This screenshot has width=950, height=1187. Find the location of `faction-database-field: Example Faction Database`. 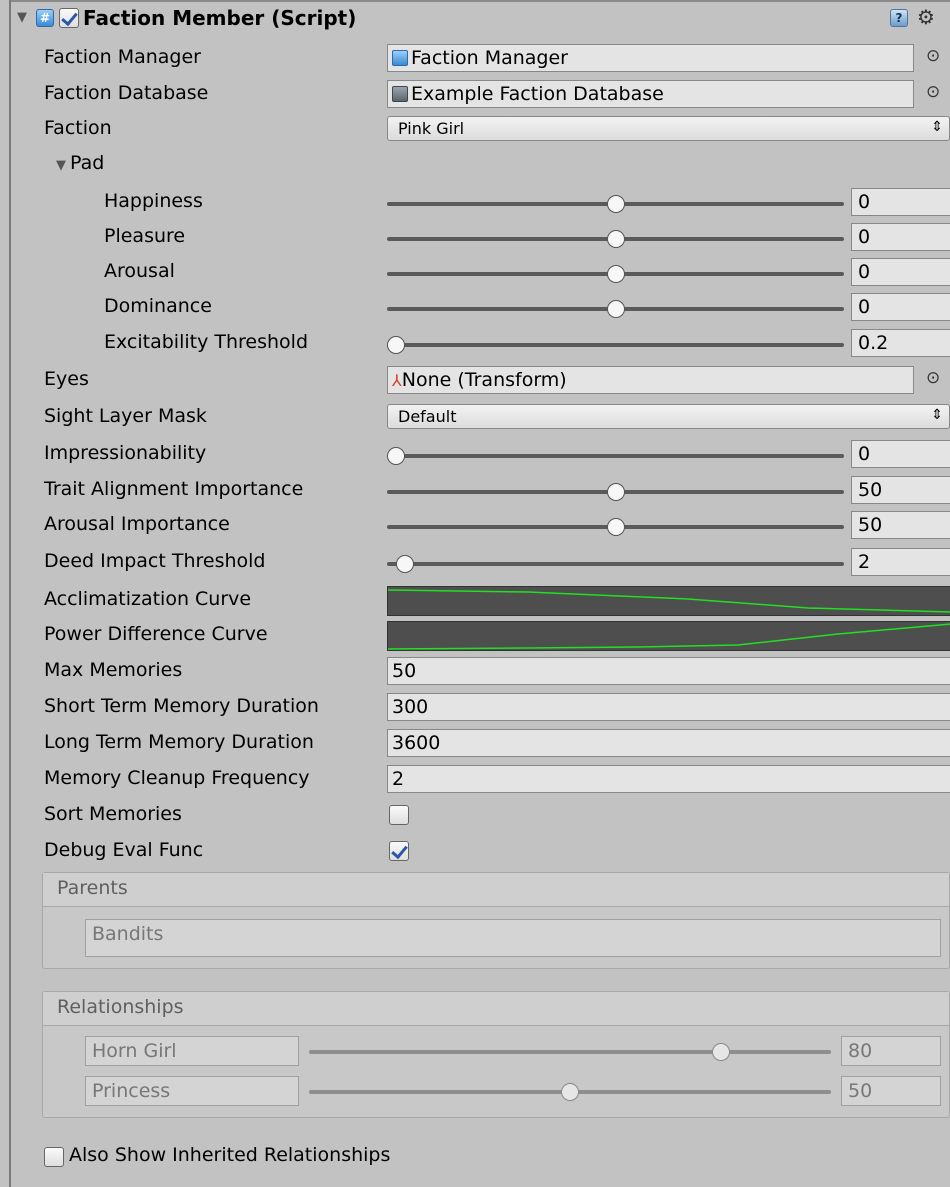

faction-database-field: Example Faction Database is located at coordinates (650, 94).